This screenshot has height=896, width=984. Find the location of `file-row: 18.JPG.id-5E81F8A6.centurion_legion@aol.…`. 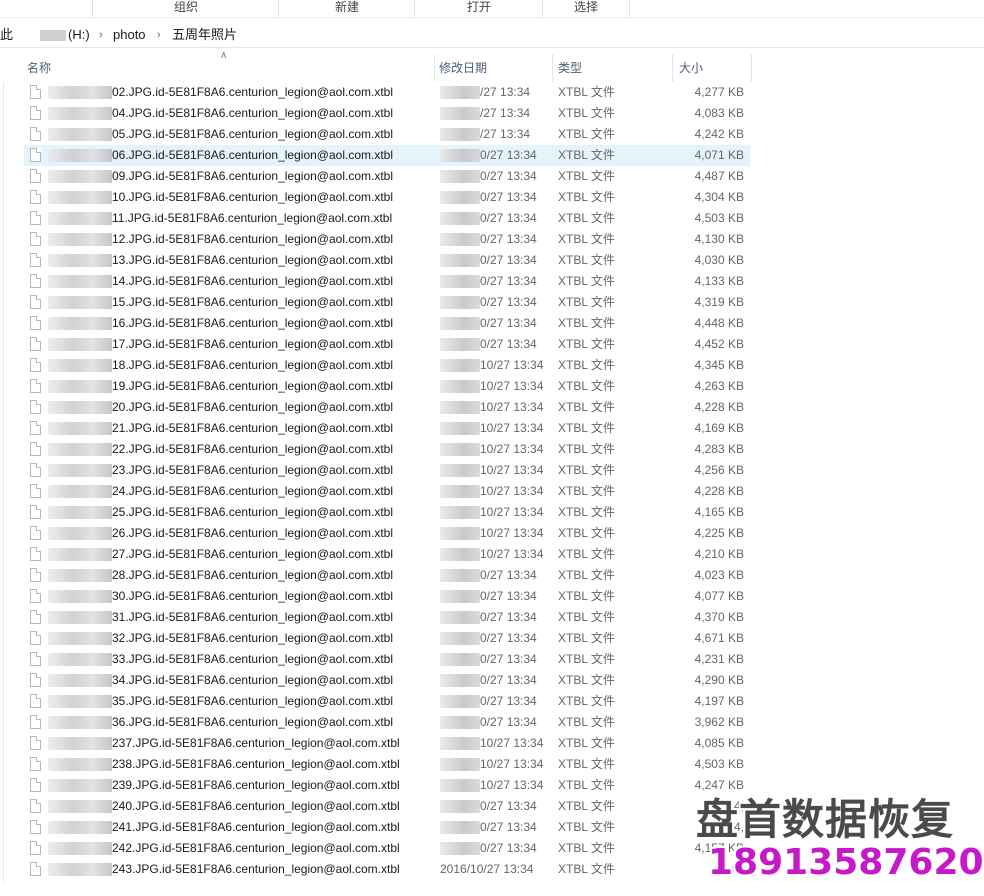

file-row: 18.JPG.id-5E81F8A6.centurion_legion@aol.… is located at coordinates (387, 365).